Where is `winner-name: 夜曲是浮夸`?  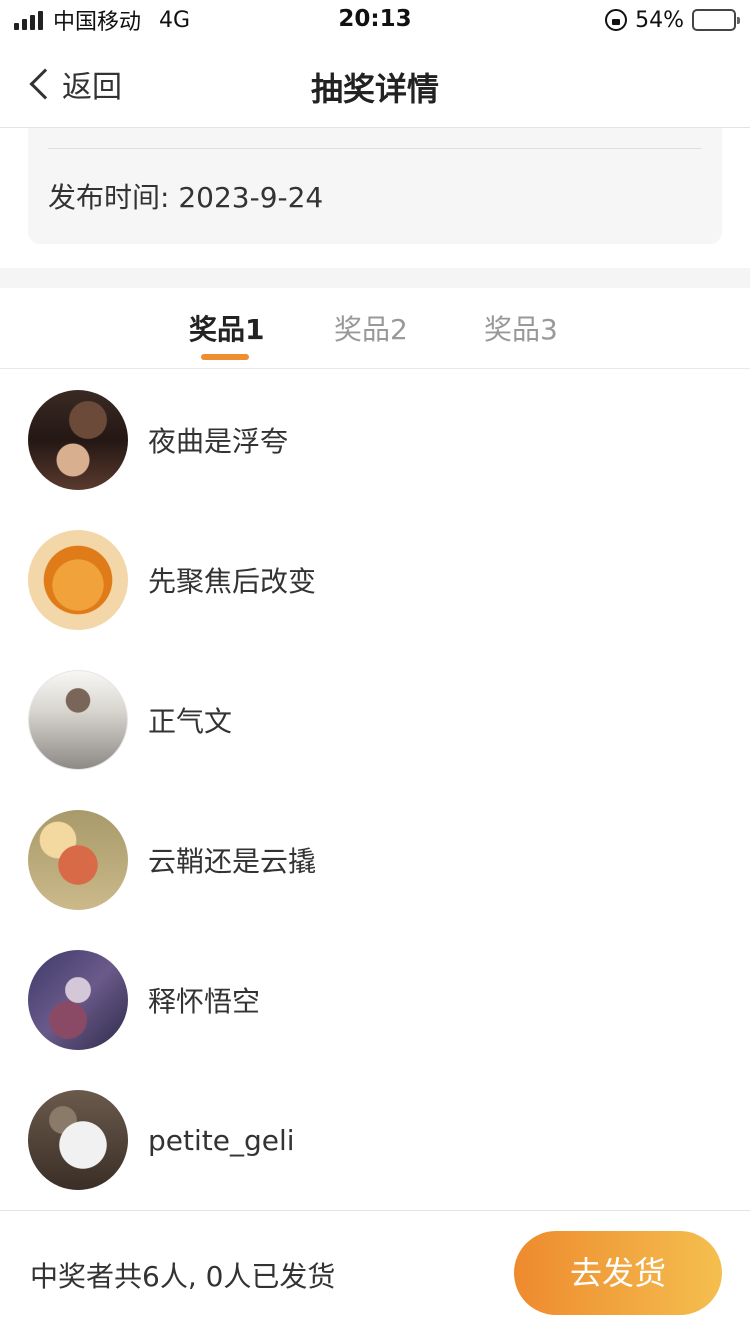
winner-name: 夜曲是浮夸 is located at coordinates (218, 441).